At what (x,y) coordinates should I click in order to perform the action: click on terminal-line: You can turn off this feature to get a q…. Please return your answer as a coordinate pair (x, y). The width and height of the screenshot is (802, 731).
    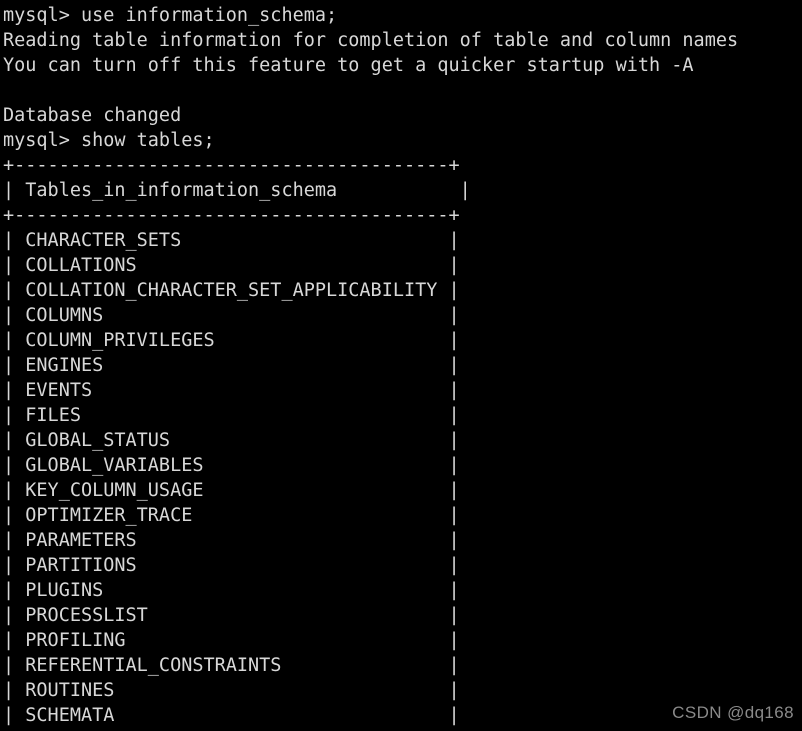
    Looking at the image, I should click on (348, 65).